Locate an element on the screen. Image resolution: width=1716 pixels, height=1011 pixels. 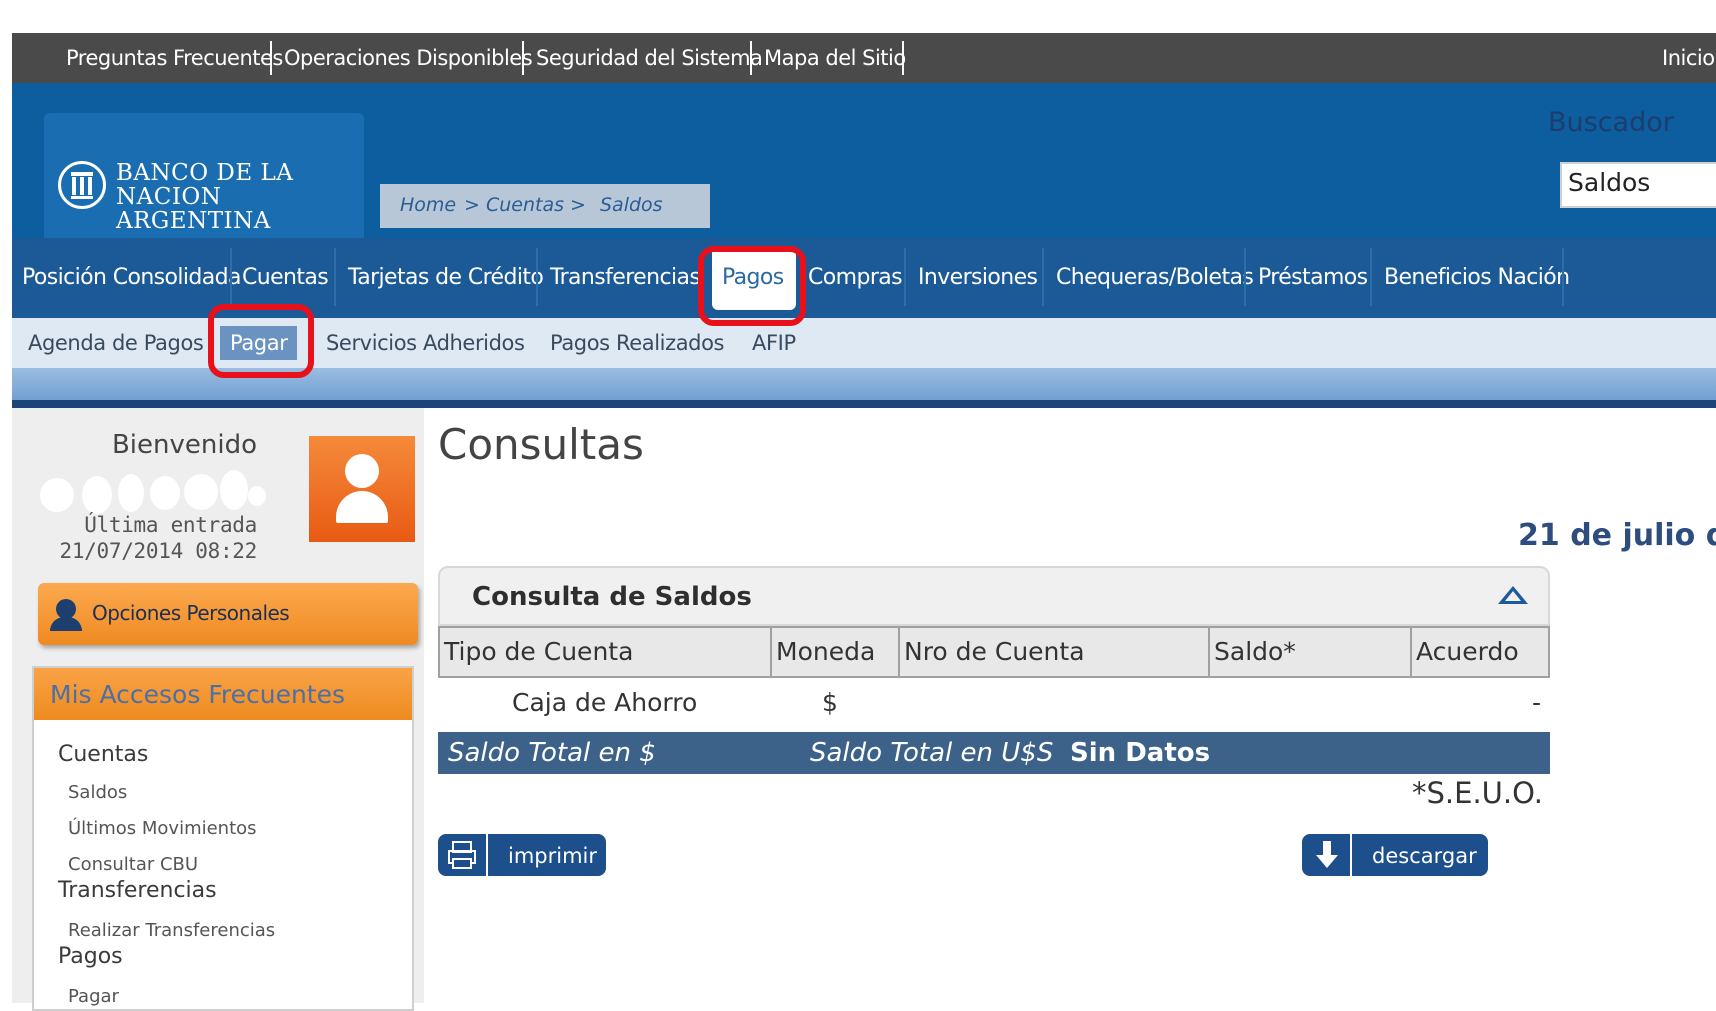
pagar-highlight is located at coordinates (261, 341).